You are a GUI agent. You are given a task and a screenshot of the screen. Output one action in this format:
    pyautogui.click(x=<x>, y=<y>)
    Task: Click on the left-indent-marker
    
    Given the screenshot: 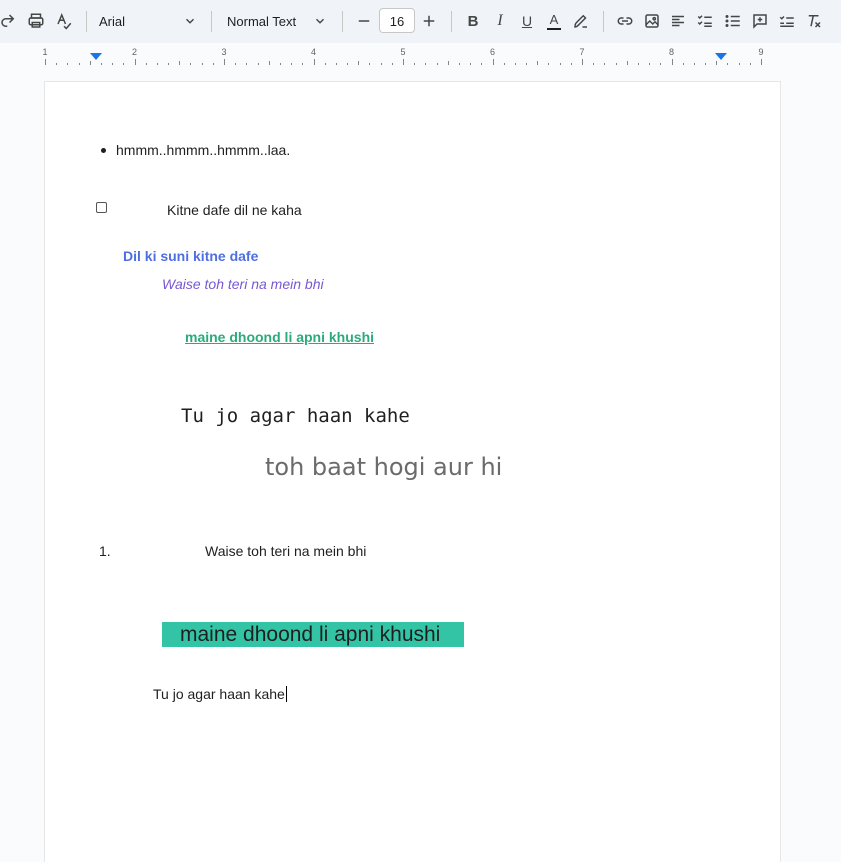 What is the action you would take?
    pyautogui.click(x=96, y=56)
    